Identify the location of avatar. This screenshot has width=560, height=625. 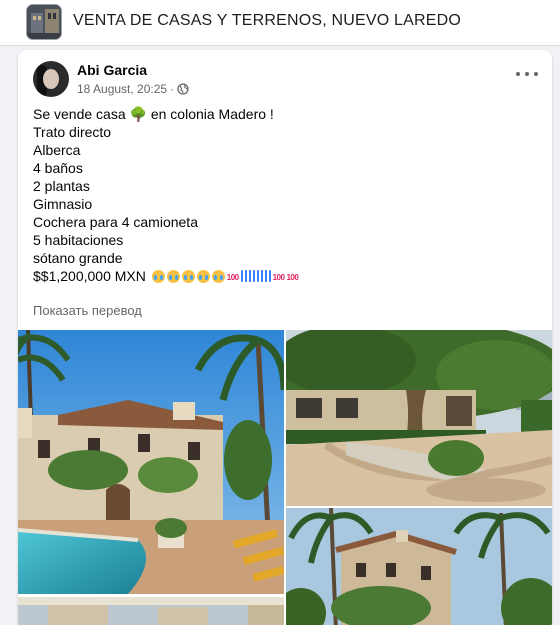
(51, 79).